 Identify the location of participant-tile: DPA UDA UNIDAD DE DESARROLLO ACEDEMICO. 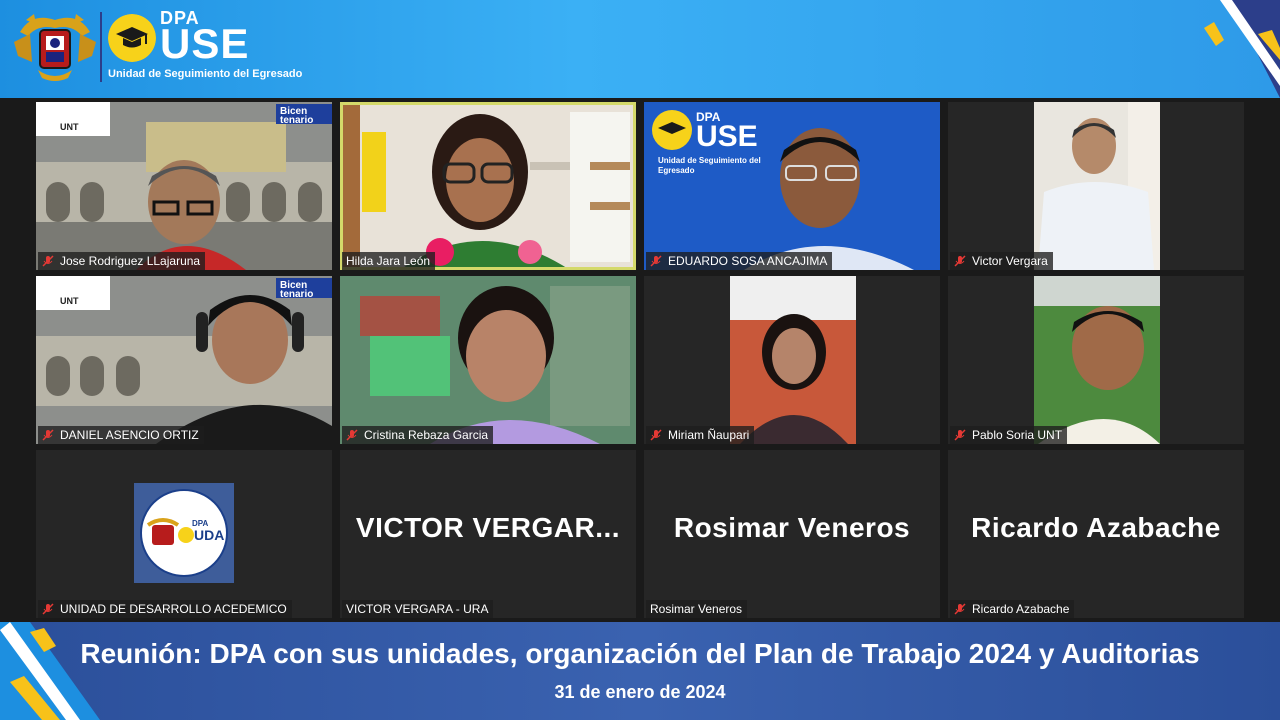
(184, 534).